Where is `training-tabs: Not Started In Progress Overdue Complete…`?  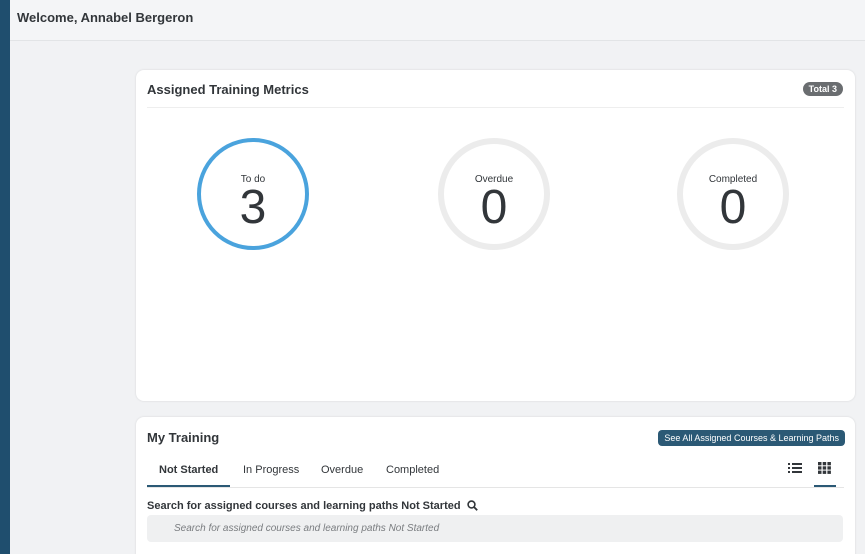 training-tabs: Not Started In Progress Overdue Complete… is located at coordinates (495, 471).